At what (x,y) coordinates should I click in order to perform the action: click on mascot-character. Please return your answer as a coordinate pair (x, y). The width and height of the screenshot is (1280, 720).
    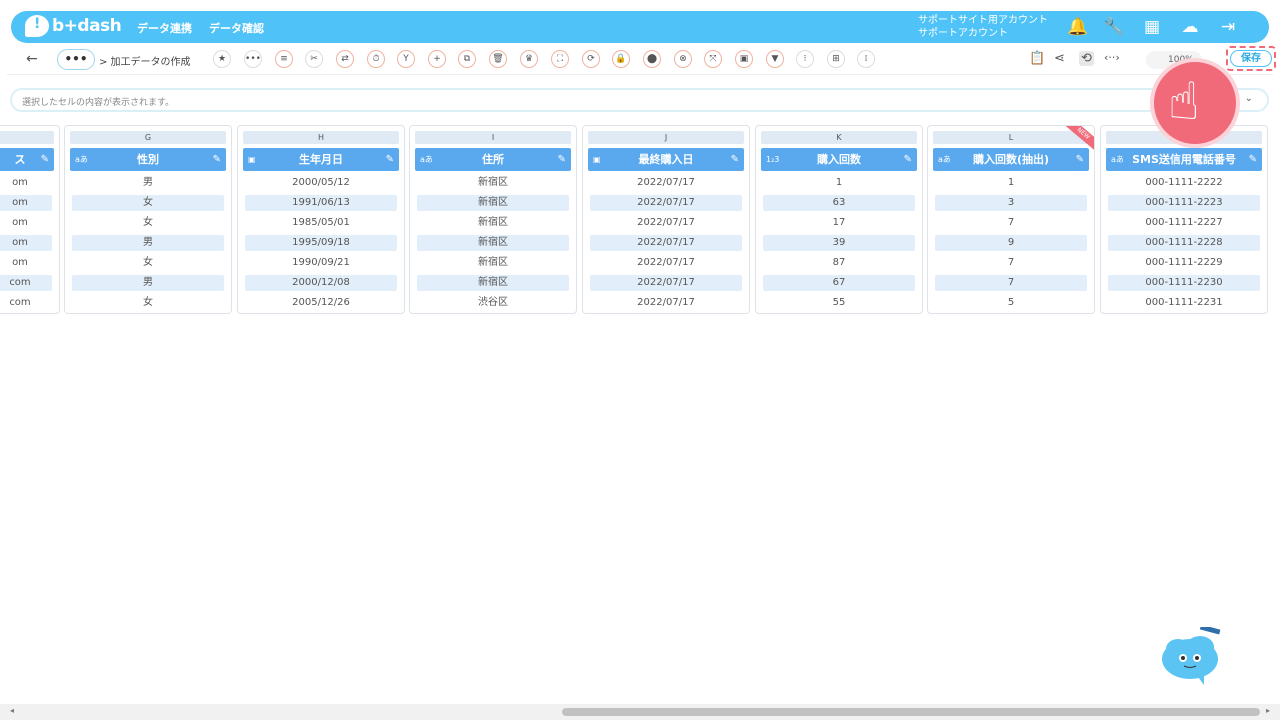
    Looking at the image, I should click on (1193, 657).